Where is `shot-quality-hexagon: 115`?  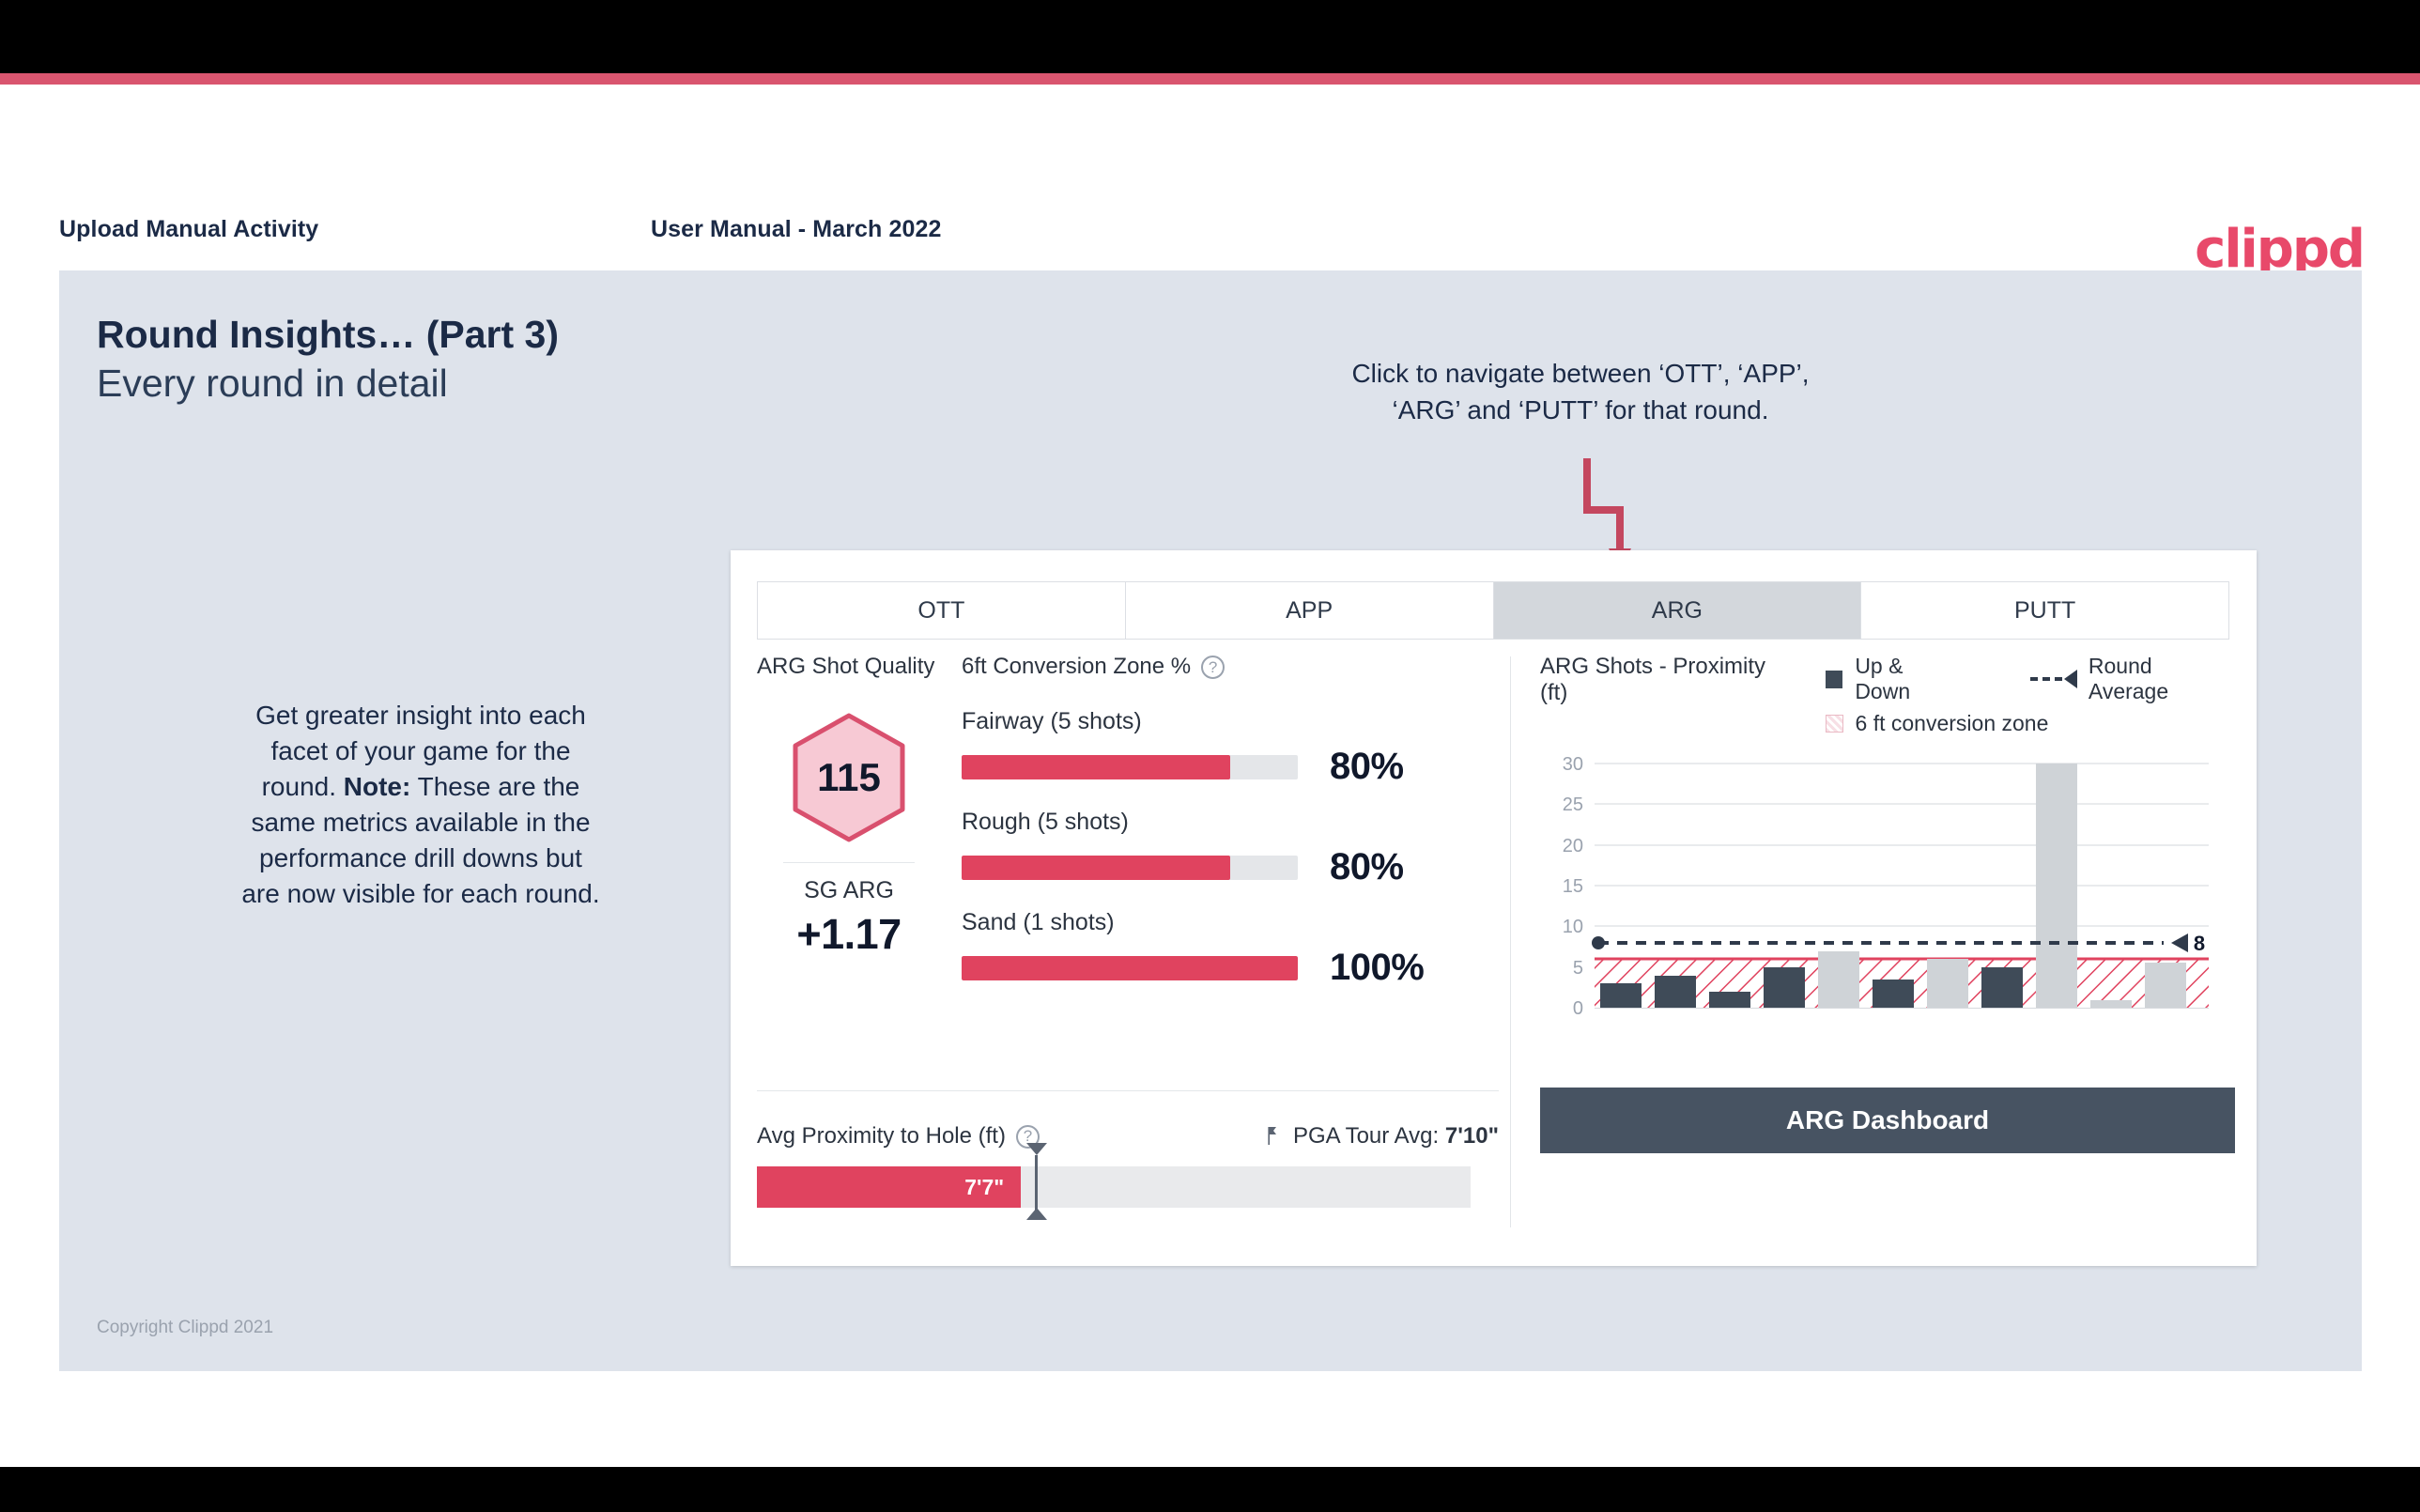 shot-quality-hexagon: 115 is located at coordinates (849, 778).